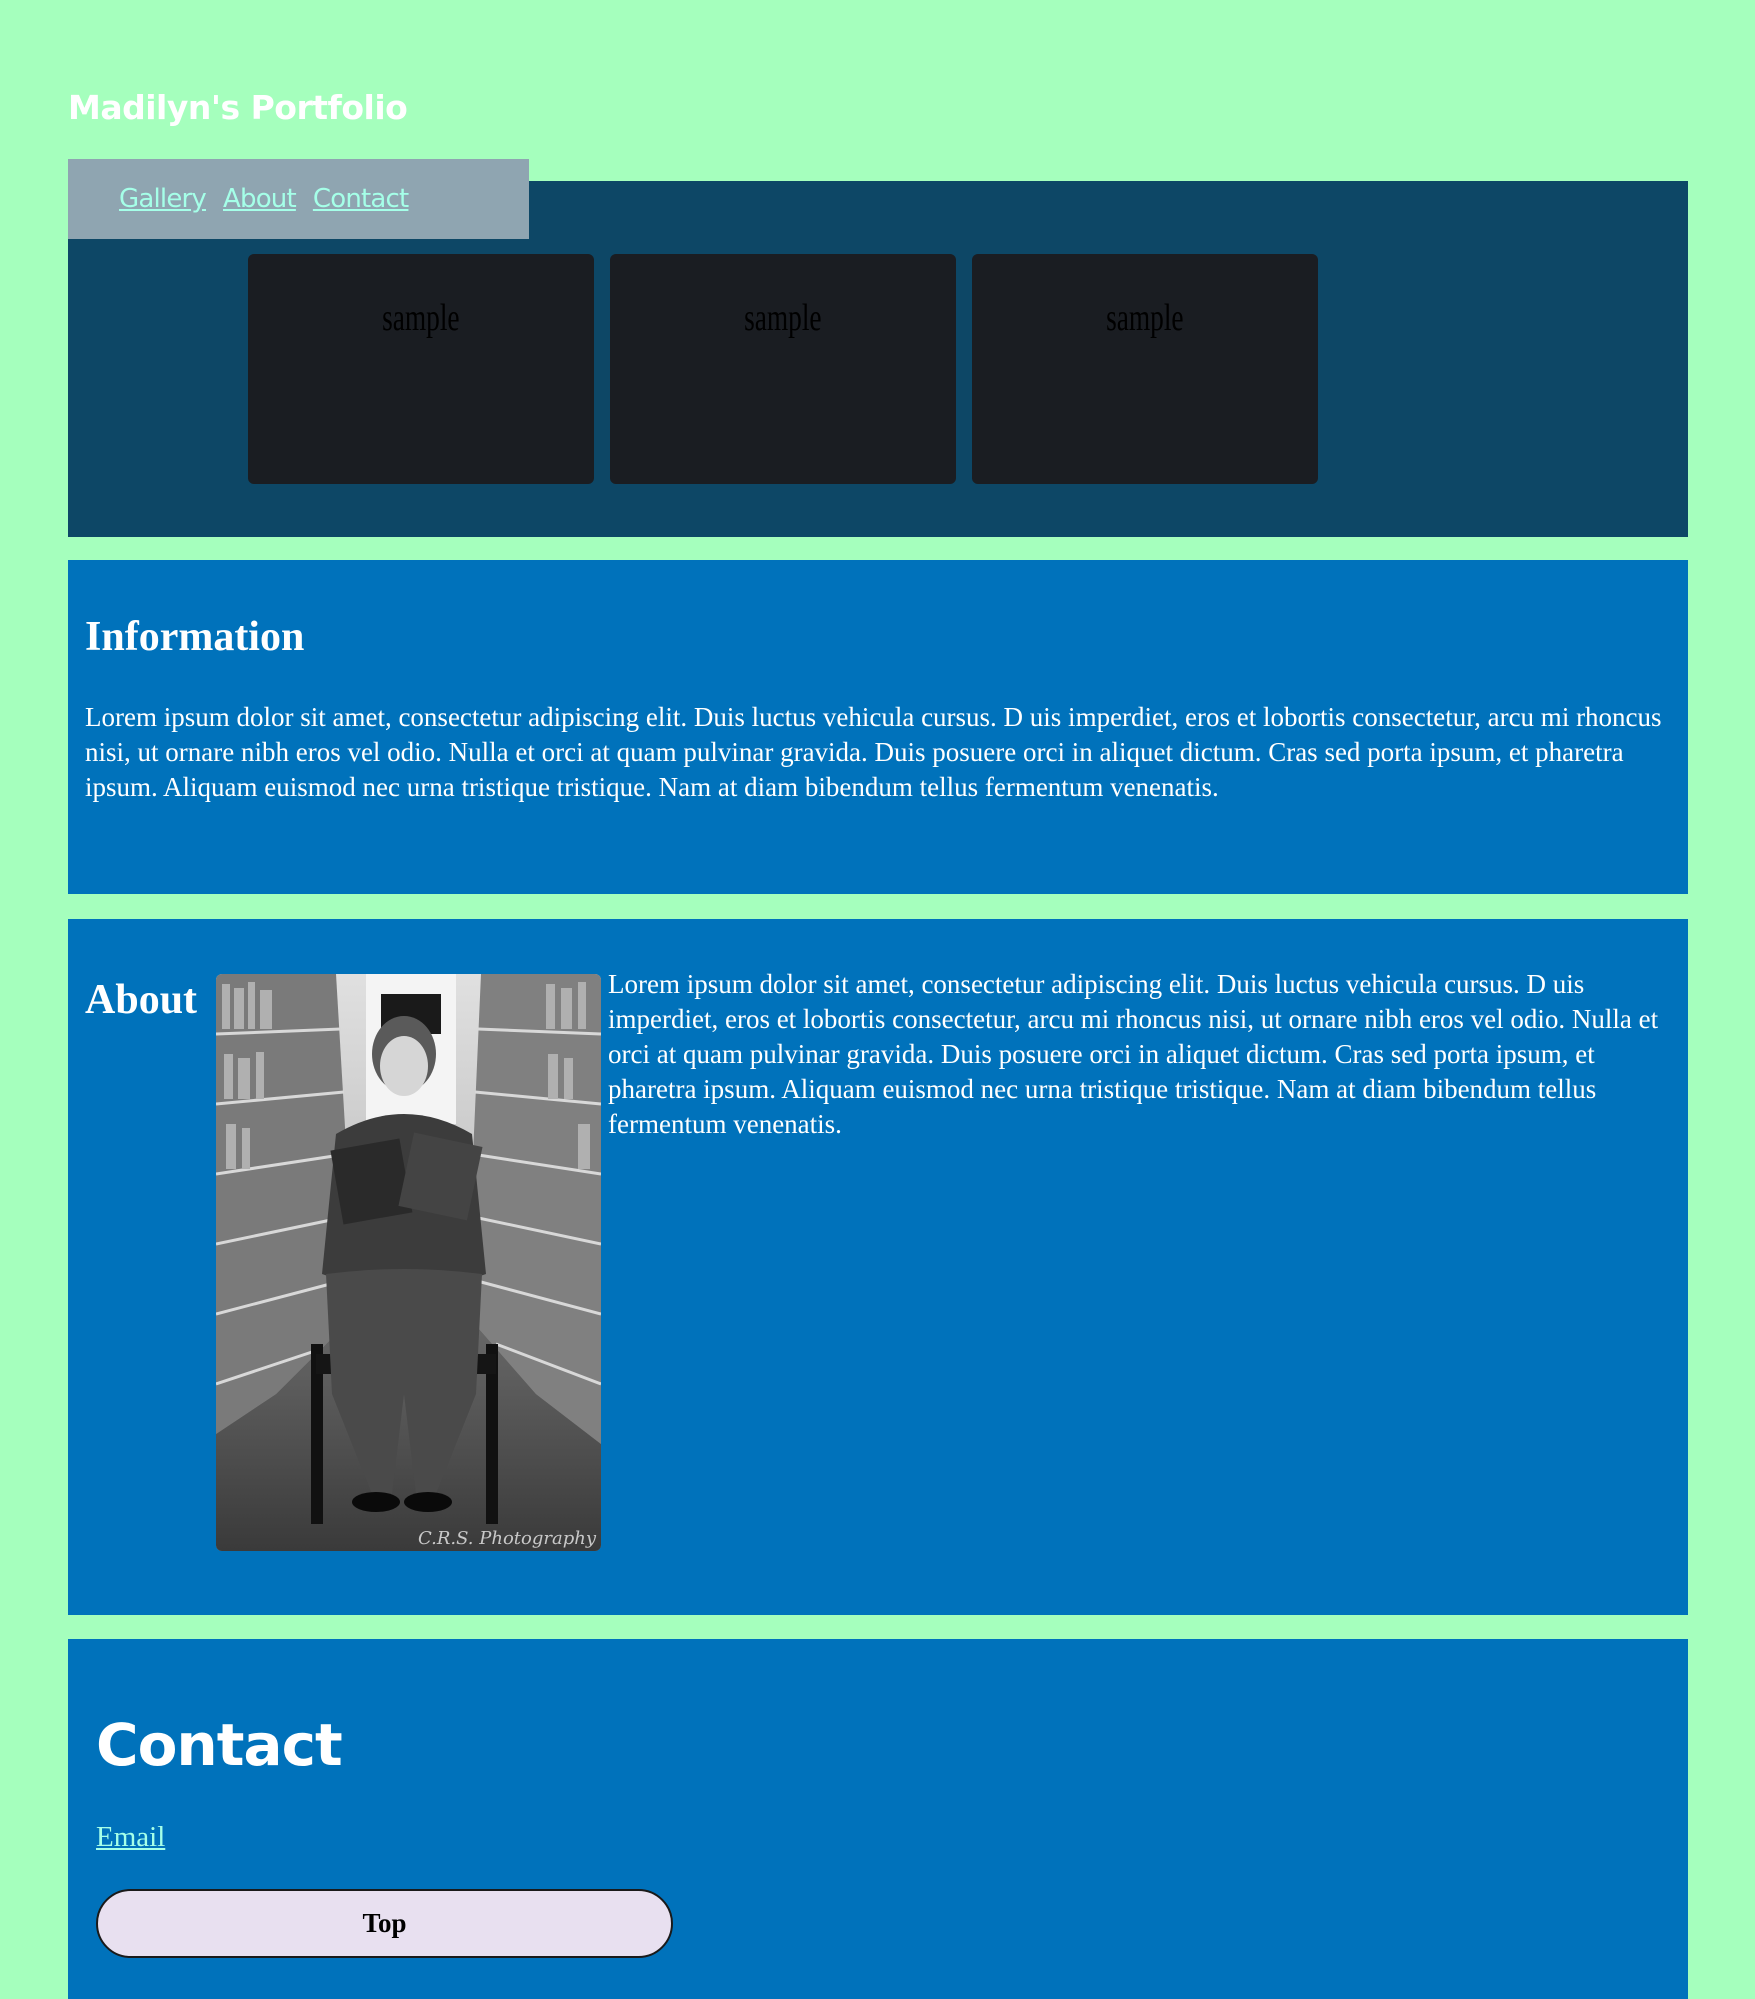 The height and width of the screenshot is (1999, 1755). Describe the element at coordinates (384, 1923) in the screenshot. I see `top-button: Top` at that location.